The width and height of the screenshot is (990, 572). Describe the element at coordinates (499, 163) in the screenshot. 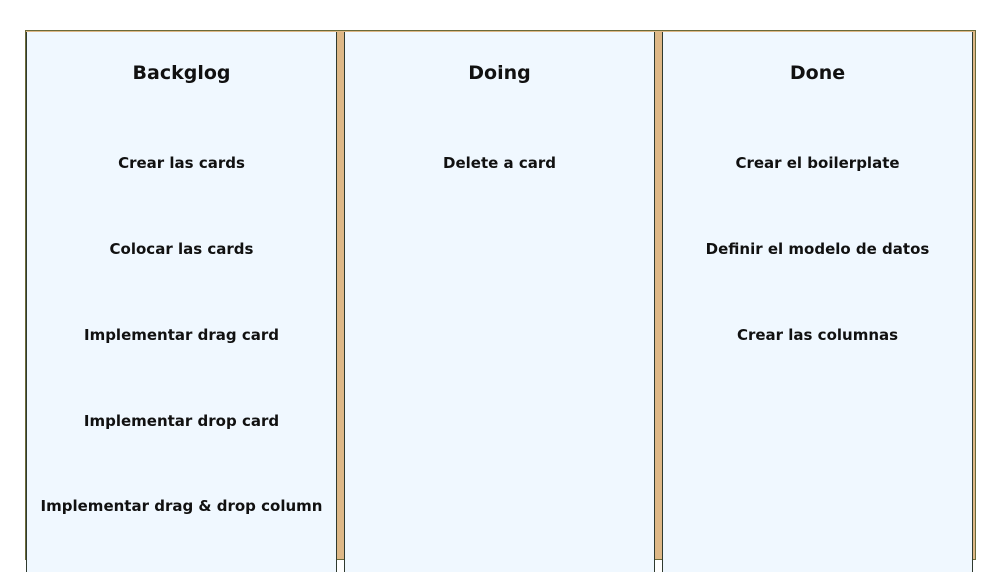

I see `card: Delete a card` at that location.